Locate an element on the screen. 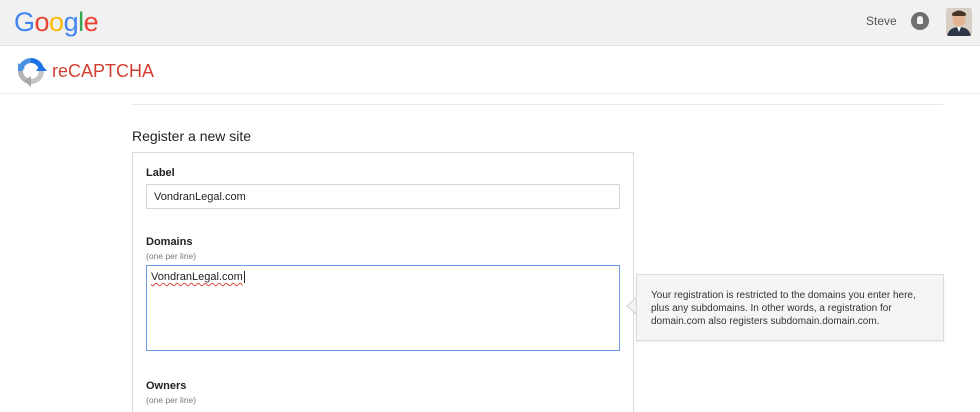 The height and width of the screenshot is (412, 980). page-title: Register a new site is located at coordinates (192, 136).